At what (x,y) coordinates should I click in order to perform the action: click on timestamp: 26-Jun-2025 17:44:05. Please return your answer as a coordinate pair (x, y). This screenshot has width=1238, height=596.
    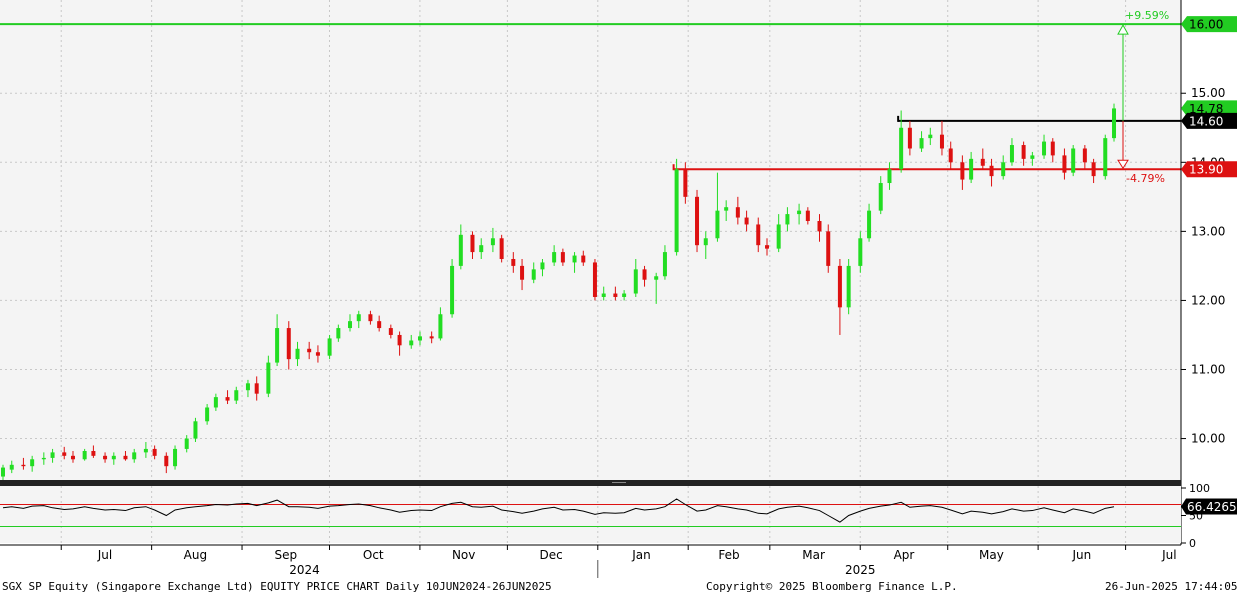
    Looking at the image, I should click on (1171, 586).